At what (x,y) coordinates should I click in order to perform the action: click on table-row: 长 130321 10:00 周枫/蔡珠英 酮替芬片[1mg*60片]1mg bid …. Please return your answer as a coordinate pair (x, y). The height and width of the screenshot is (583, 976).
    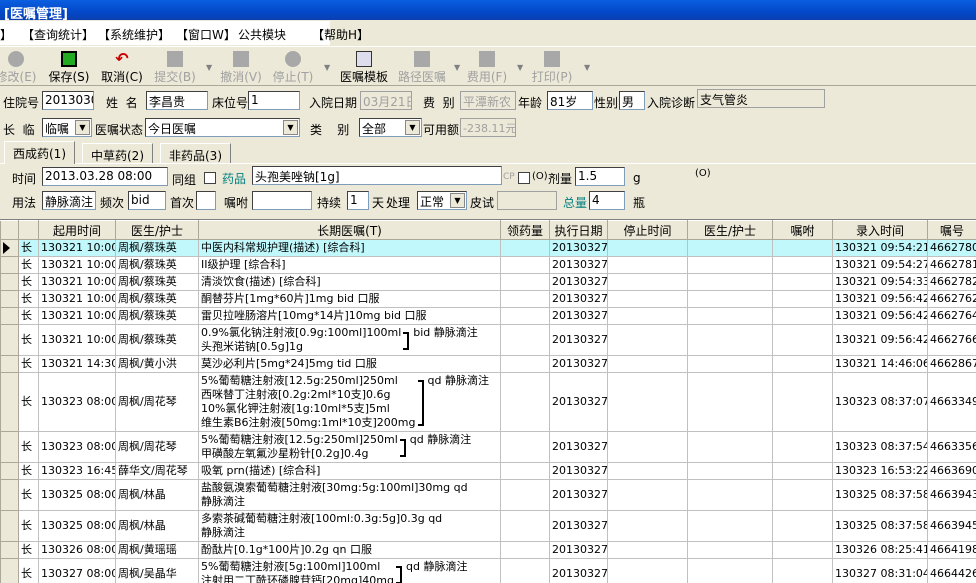
    Looking at the image, I should click on (488, 299).